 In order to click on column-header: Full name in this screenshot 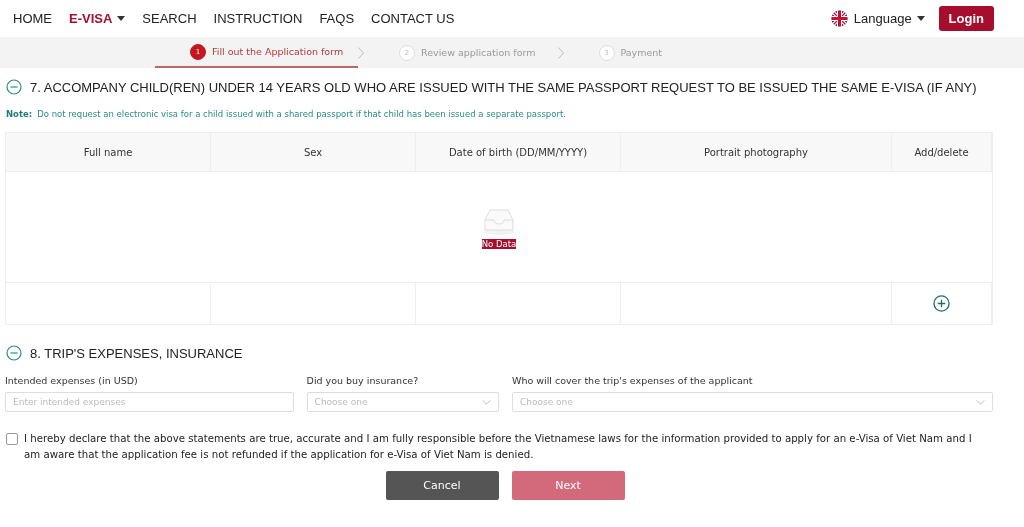, I will do `click(108, 152)`.